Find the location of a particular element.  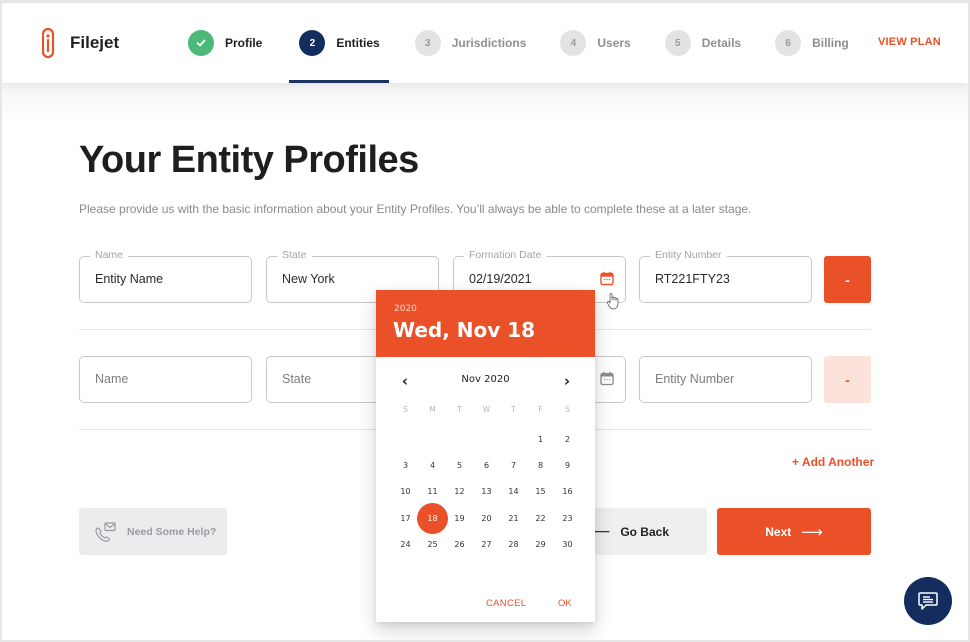

remove-entity-1-button: - is located at coordinates (847, 279).